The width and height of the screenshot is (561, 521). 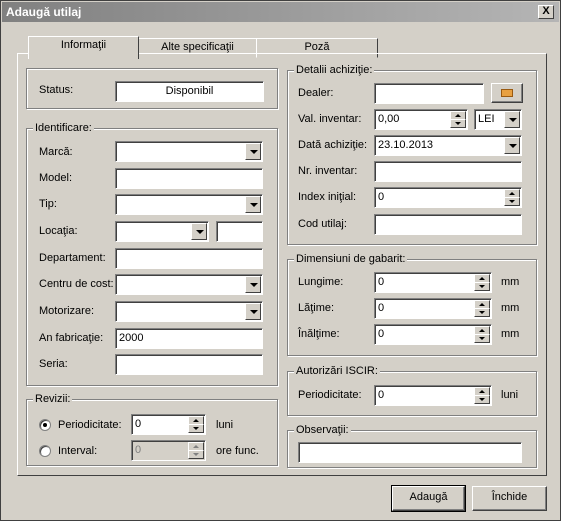 I want to click on seria-input, so click(x=189, y=364).